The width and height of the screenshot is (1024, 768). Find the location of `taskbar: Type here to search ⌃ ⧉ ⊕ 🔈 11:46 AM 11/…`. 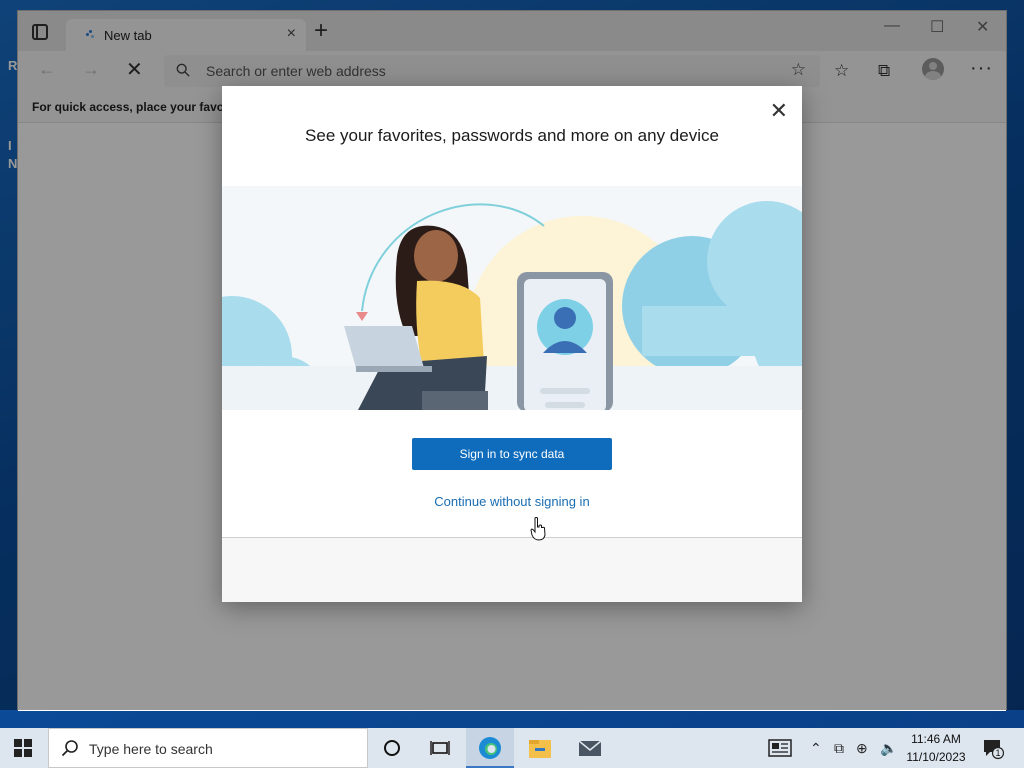

taskbar: Type here to search ⌃ ⧉ ⊕ 🔈 11:46 AM 11/… is located at coordinates (512, 748).